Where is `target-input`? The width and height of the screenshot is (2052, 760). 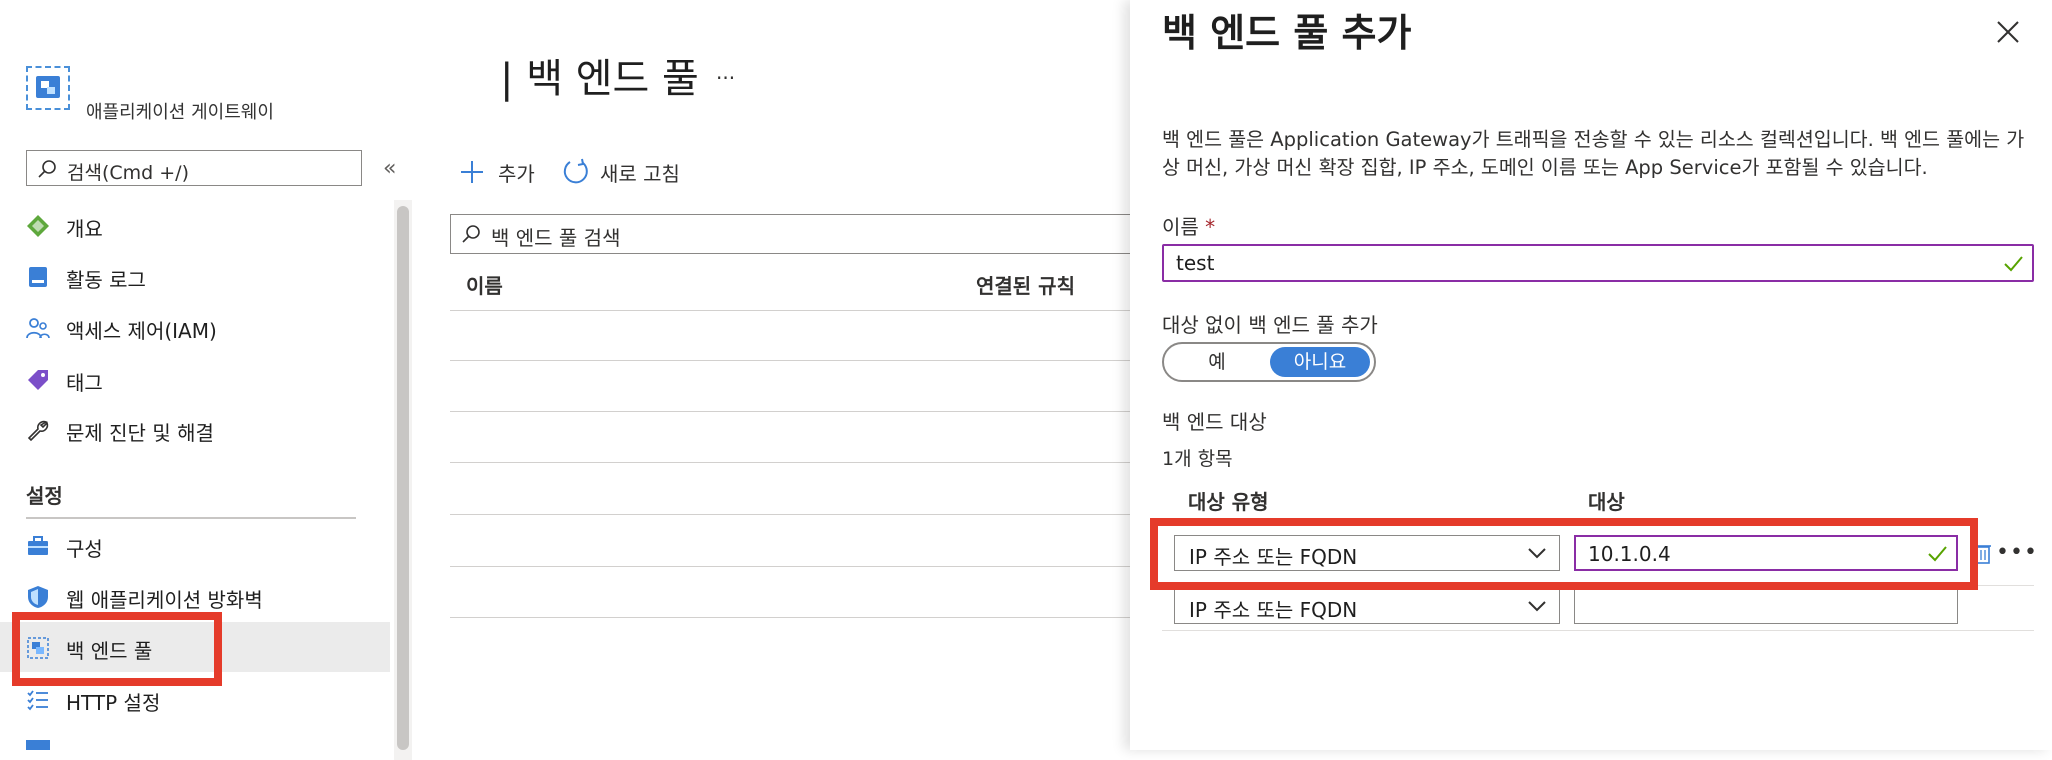
target-input is located at coordinates (1766, 606).